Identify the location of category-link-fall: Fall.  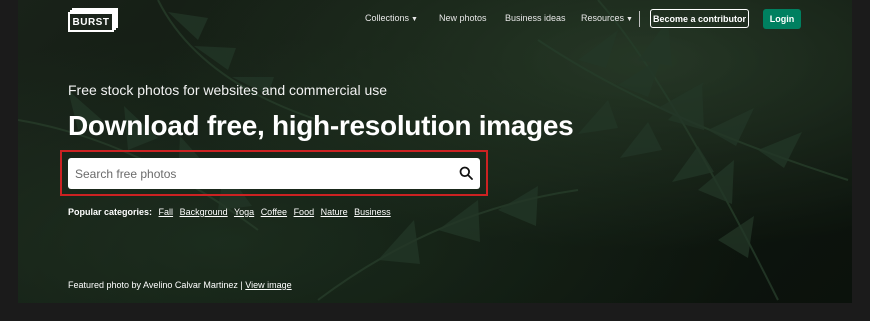
(166, 212).